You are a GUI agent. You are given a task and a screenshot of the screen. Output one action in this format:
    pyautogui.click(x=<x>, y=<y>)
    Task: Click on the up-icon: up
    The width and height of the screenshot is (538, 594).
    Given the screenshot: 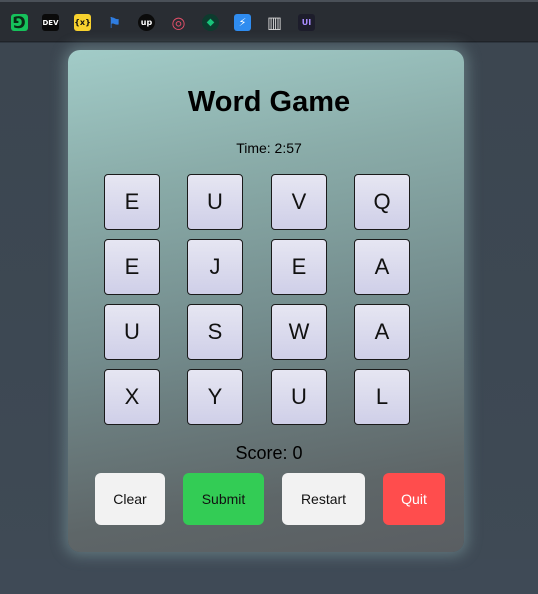 What is the action you would take?
    pyautogui.click(x=146, y=22)
    